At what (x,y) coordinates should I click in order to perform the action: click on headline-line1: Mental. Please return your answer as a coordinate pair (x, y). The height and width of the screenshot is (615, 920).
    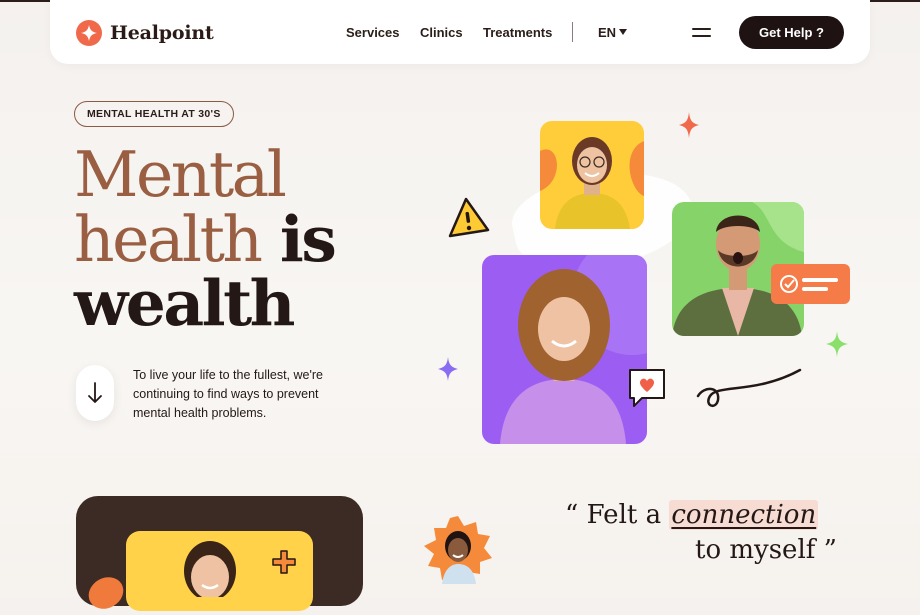
    Looking at the image, I should click on (180, 174).